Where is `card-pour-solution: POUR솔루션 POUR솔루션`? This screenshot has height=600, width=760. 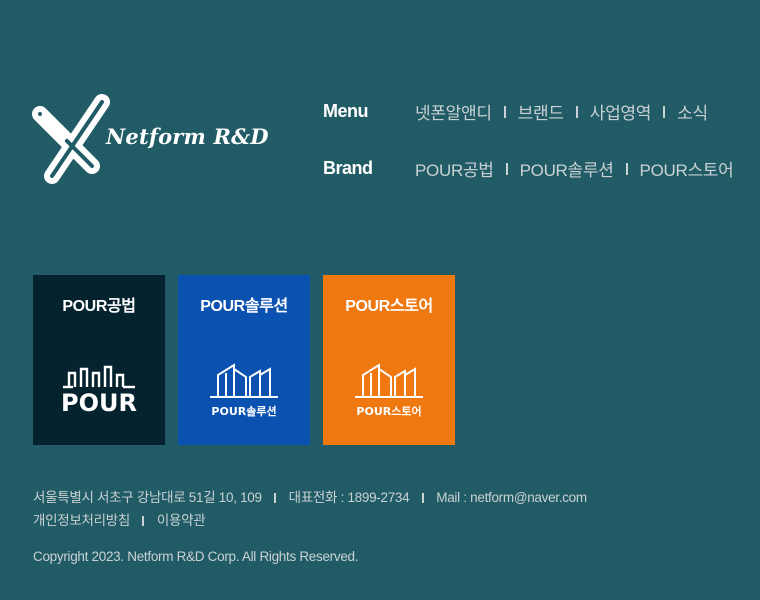 card-pour-solution: POUR솔루션 POUR솔루션 is located at coordinates (244, 360).